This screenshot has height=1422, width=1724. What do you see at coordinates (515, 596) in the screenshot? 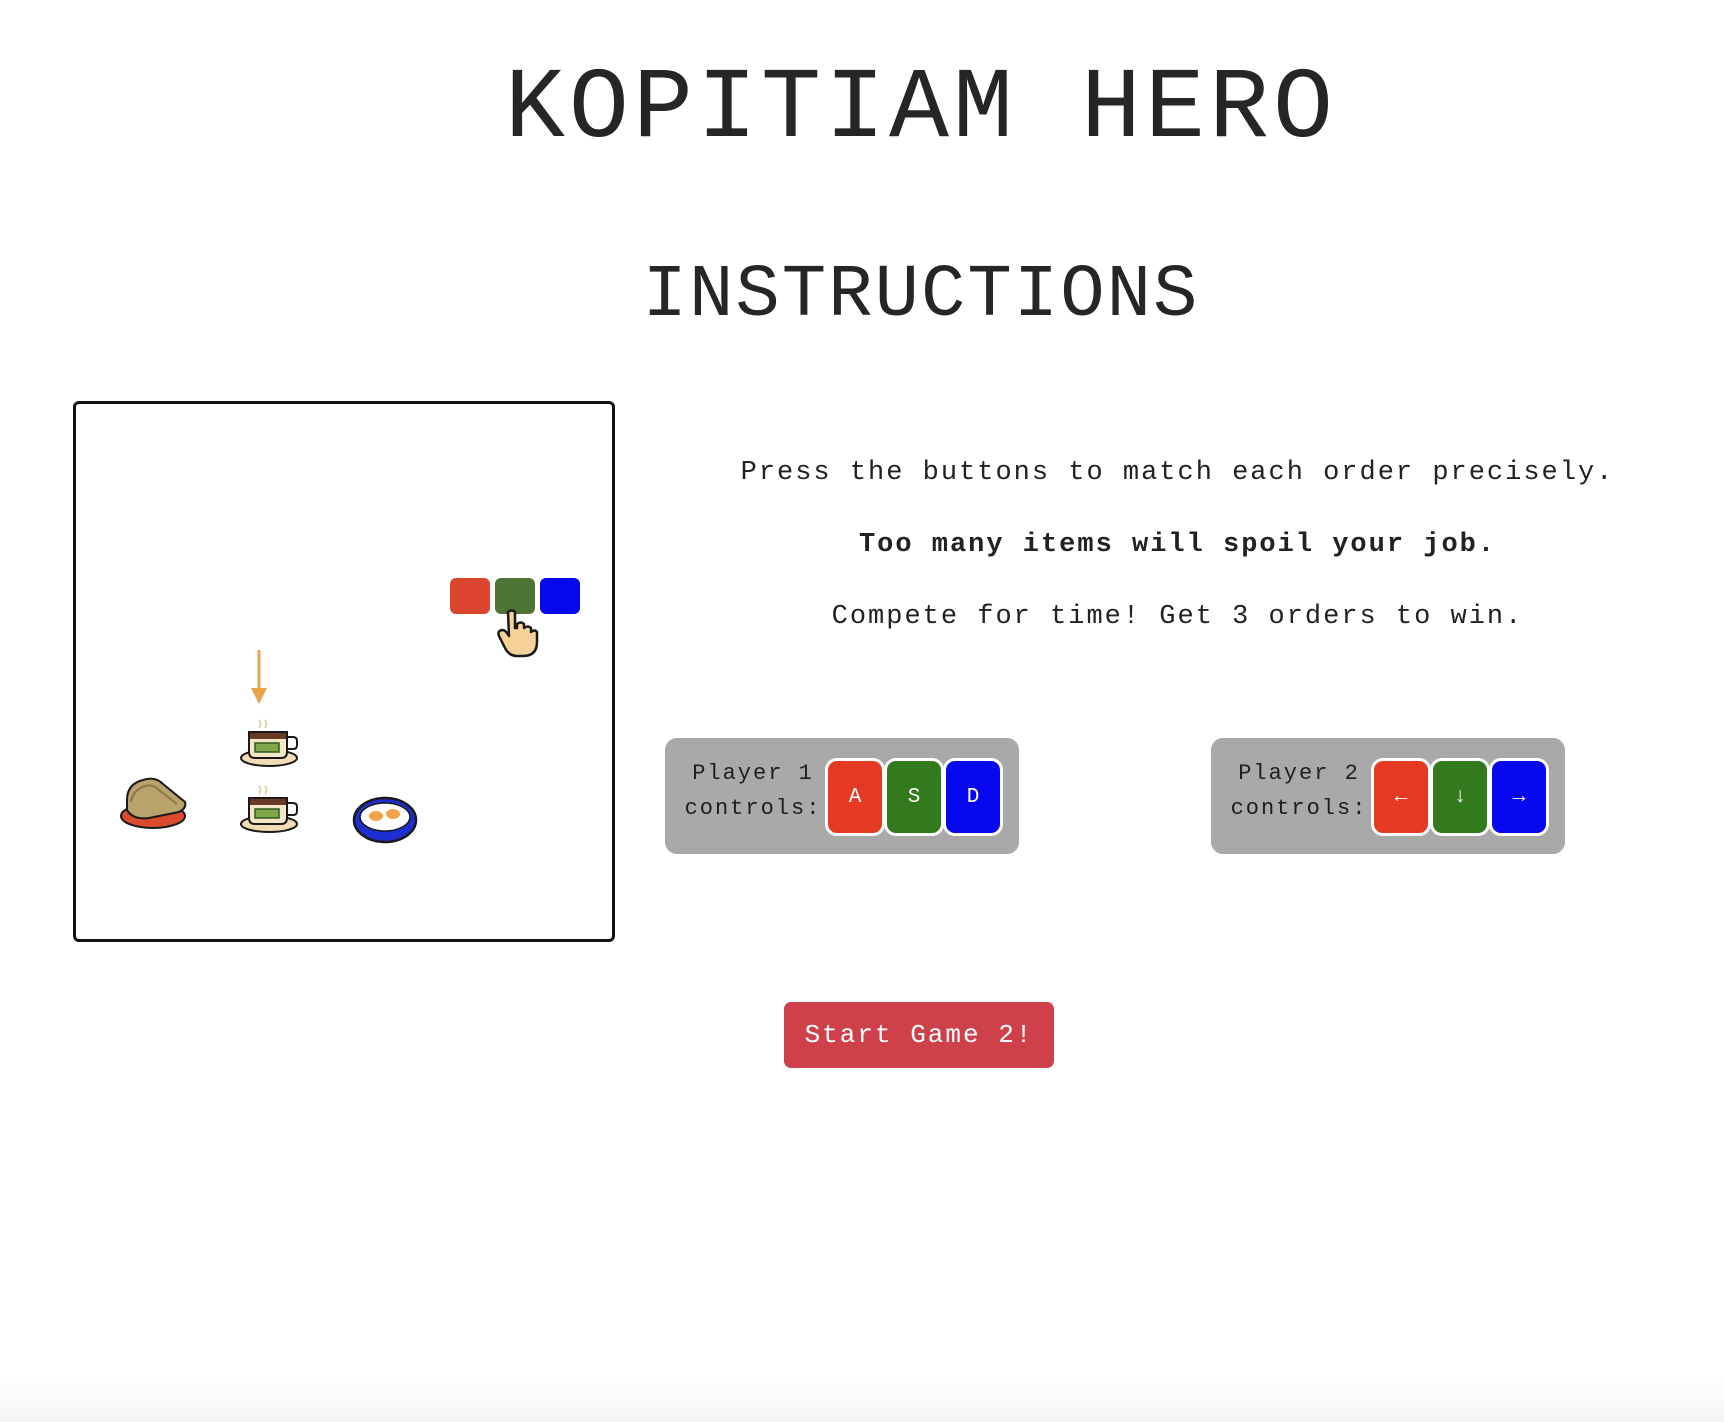
I see `demo-green-button` at bounding box center [515, 596].